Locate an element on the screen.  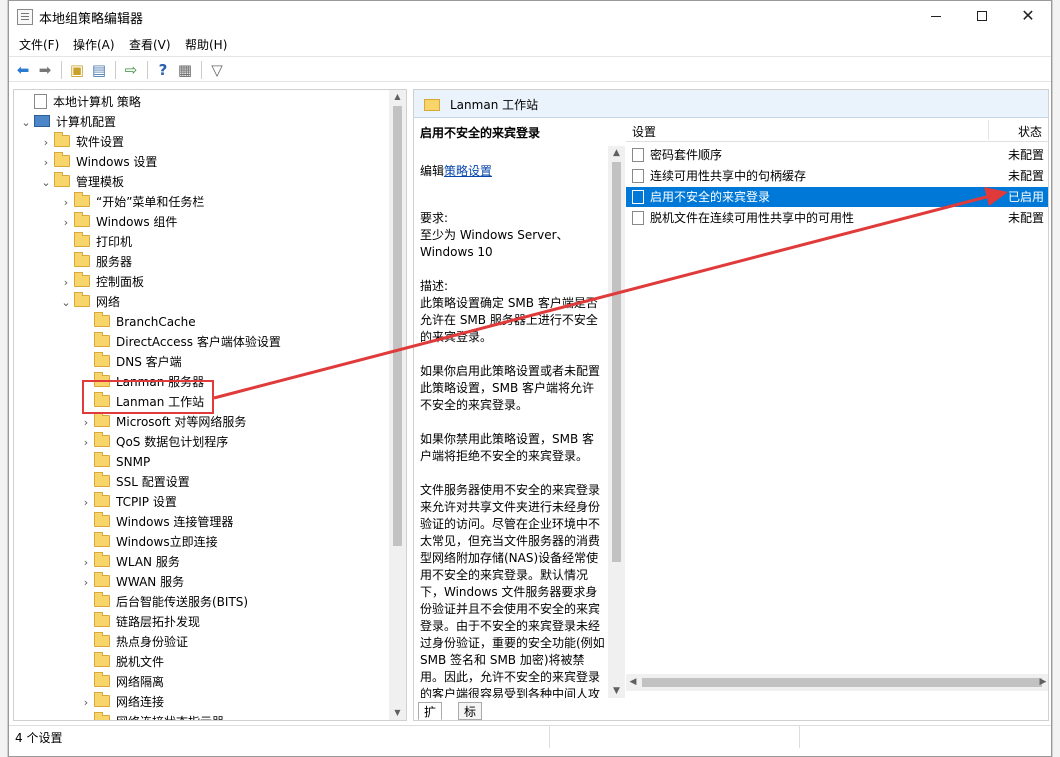
tree-item: 链路层拓扑发现 is located at coordinates (139, 622).